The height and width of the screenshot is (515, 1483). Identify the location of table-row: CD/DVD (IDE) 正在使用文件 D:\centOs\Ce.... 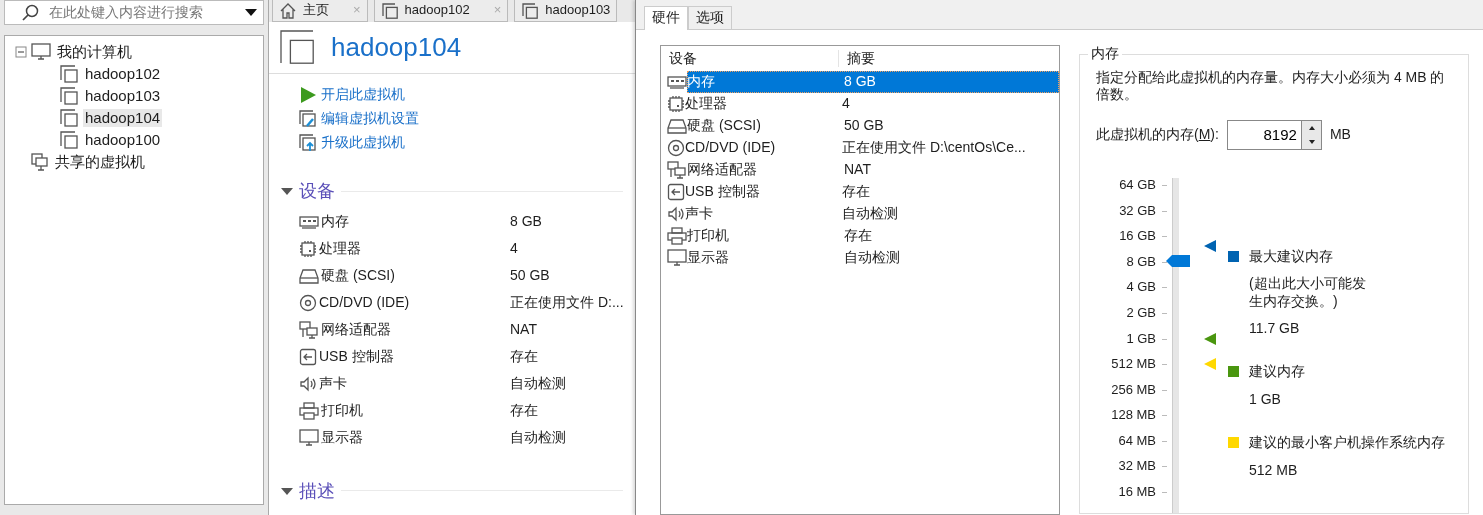
(872, 148).